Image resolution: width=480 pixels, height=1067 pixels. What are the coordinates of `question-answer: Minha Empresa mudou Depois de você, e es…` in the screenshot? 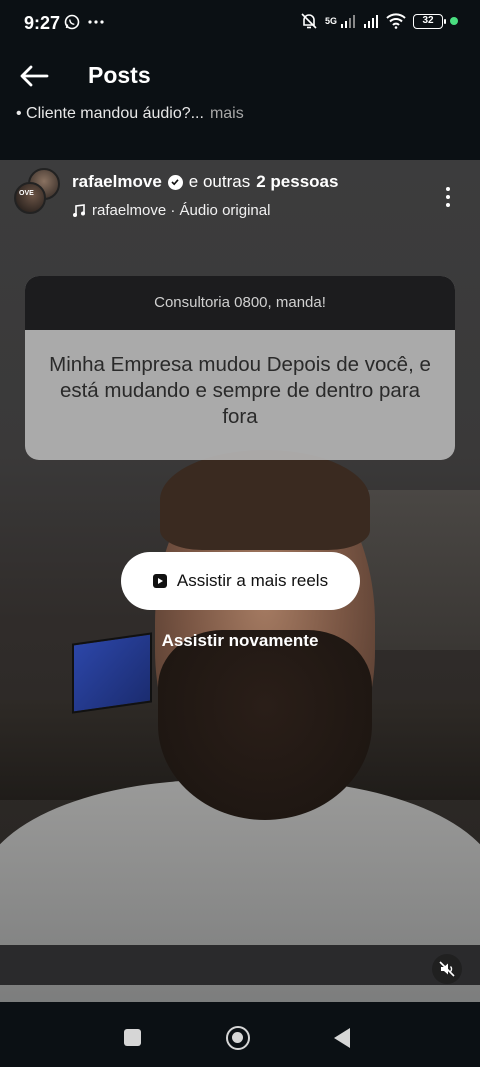 It's located at (240, 390).